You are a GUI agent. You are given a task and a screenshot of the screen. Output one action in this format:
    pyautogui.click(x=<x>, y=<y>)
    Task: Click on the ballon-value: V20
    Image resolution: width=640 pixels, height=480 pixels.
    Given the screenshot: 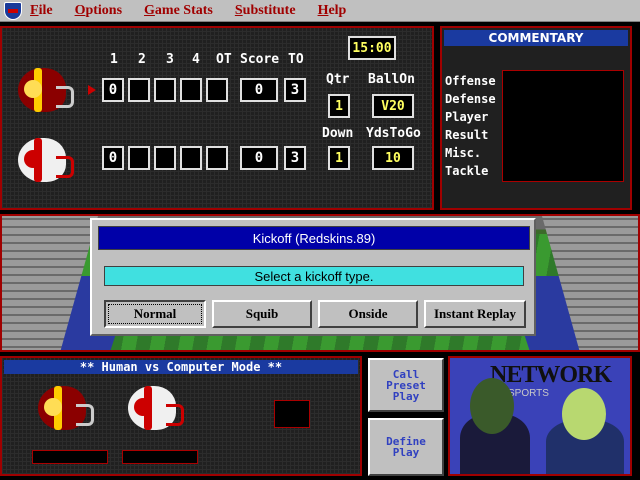 What is the action you would take?
    pyautogui.click(x=393, y=106)
    